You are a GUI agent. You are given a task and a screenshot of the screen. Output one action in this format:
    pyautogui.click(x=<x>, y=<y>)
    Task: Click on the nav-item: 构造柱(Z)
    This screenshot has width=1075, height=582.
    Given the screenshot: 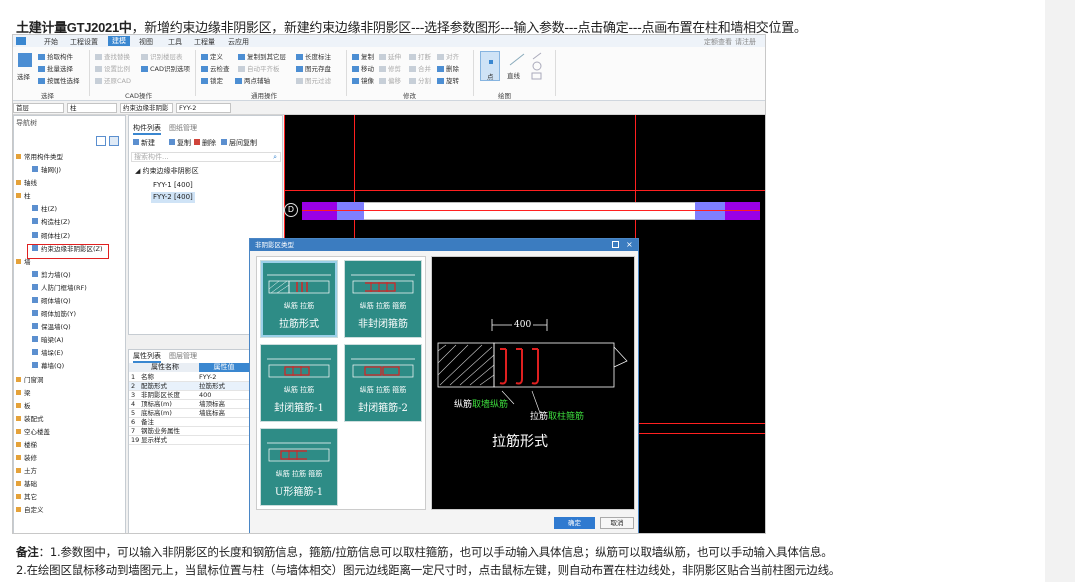 What is the action you would take?
    pyautogui.click(x=70, y=224)
    